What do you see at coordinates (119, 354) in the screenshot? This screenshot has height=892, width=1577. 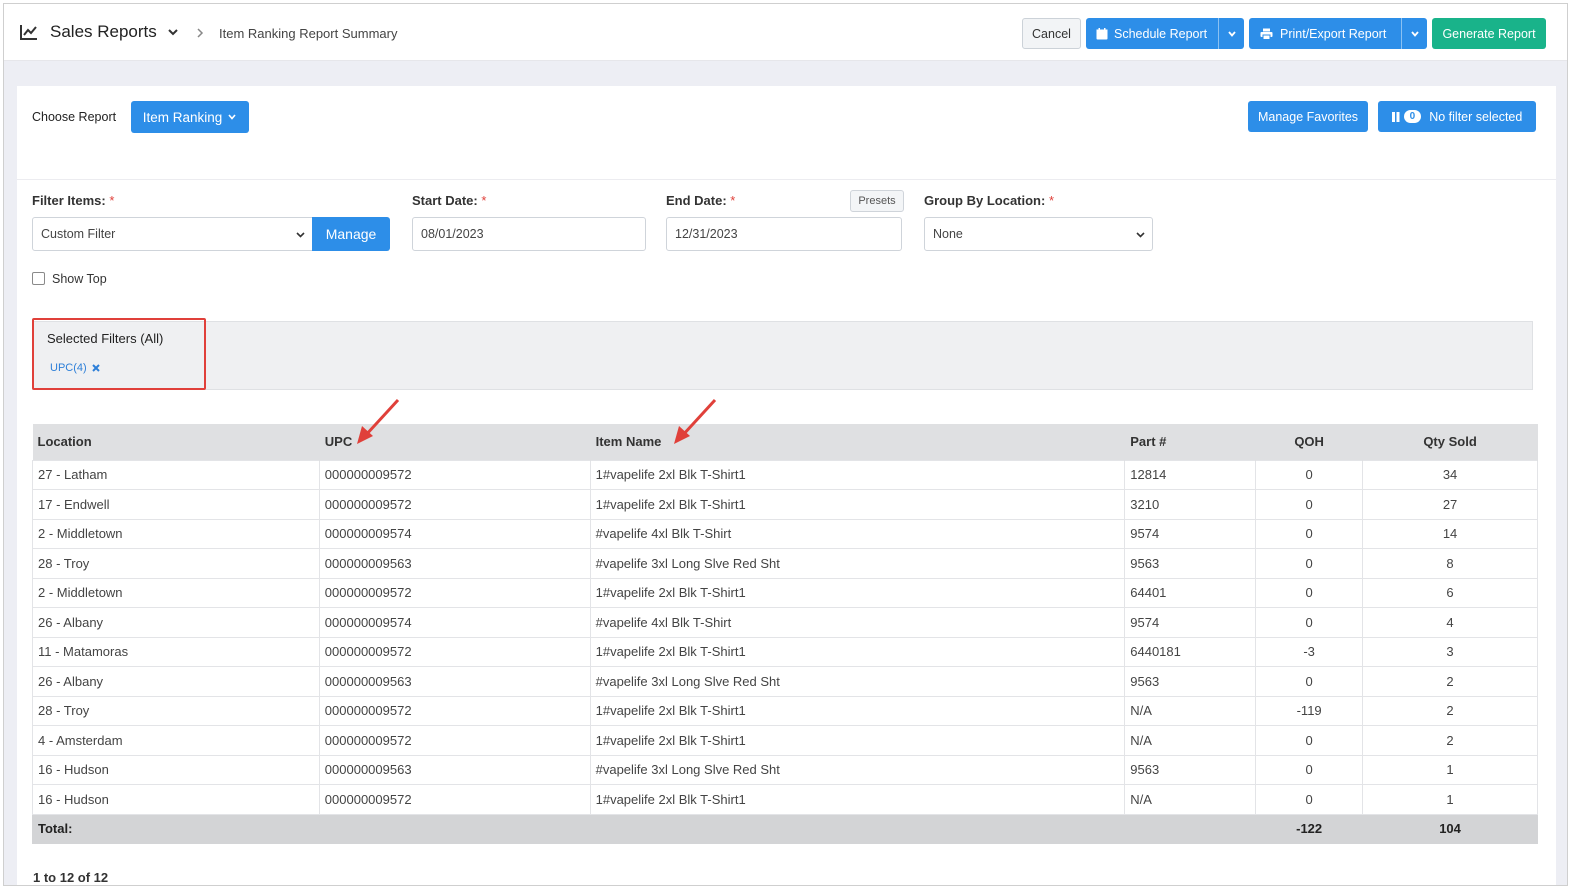 I see `annotation-highlight-box` at bounding box center [119, 354].